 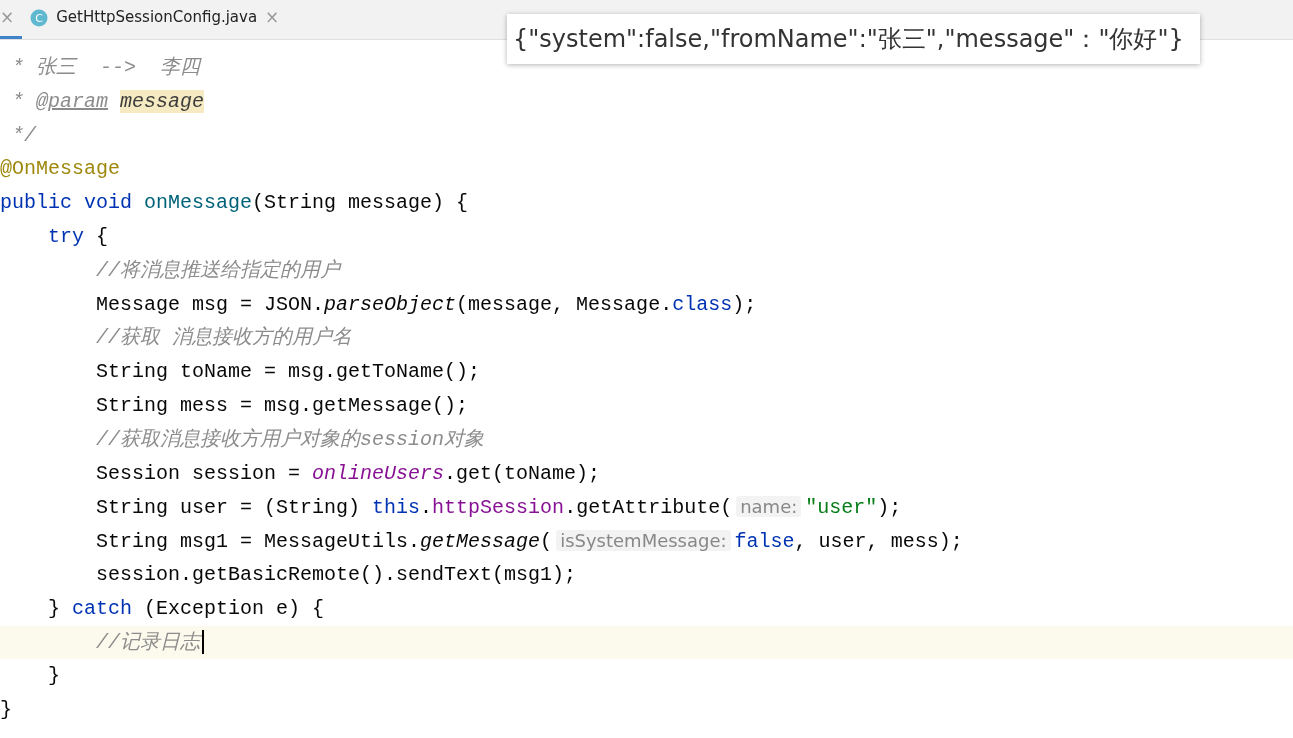 What do you see at coordinates (499, 508) in the screenshot?
I see `code-line: String user = (String) this.httpSession.getAttribute( name: "user");` at bounding box center [499, 508].